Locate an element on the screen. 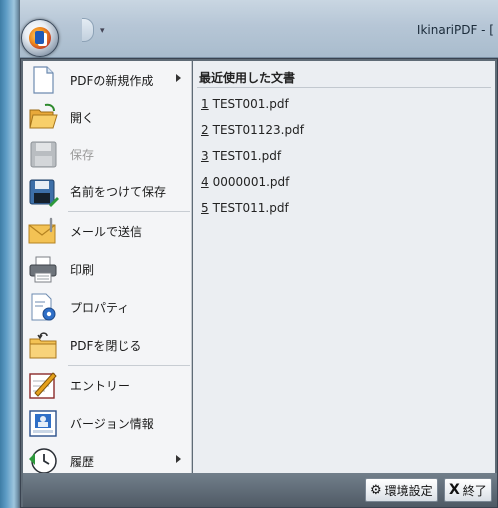  settings-button: ⚙ 環境設定 is located at coordinates (401, 490).